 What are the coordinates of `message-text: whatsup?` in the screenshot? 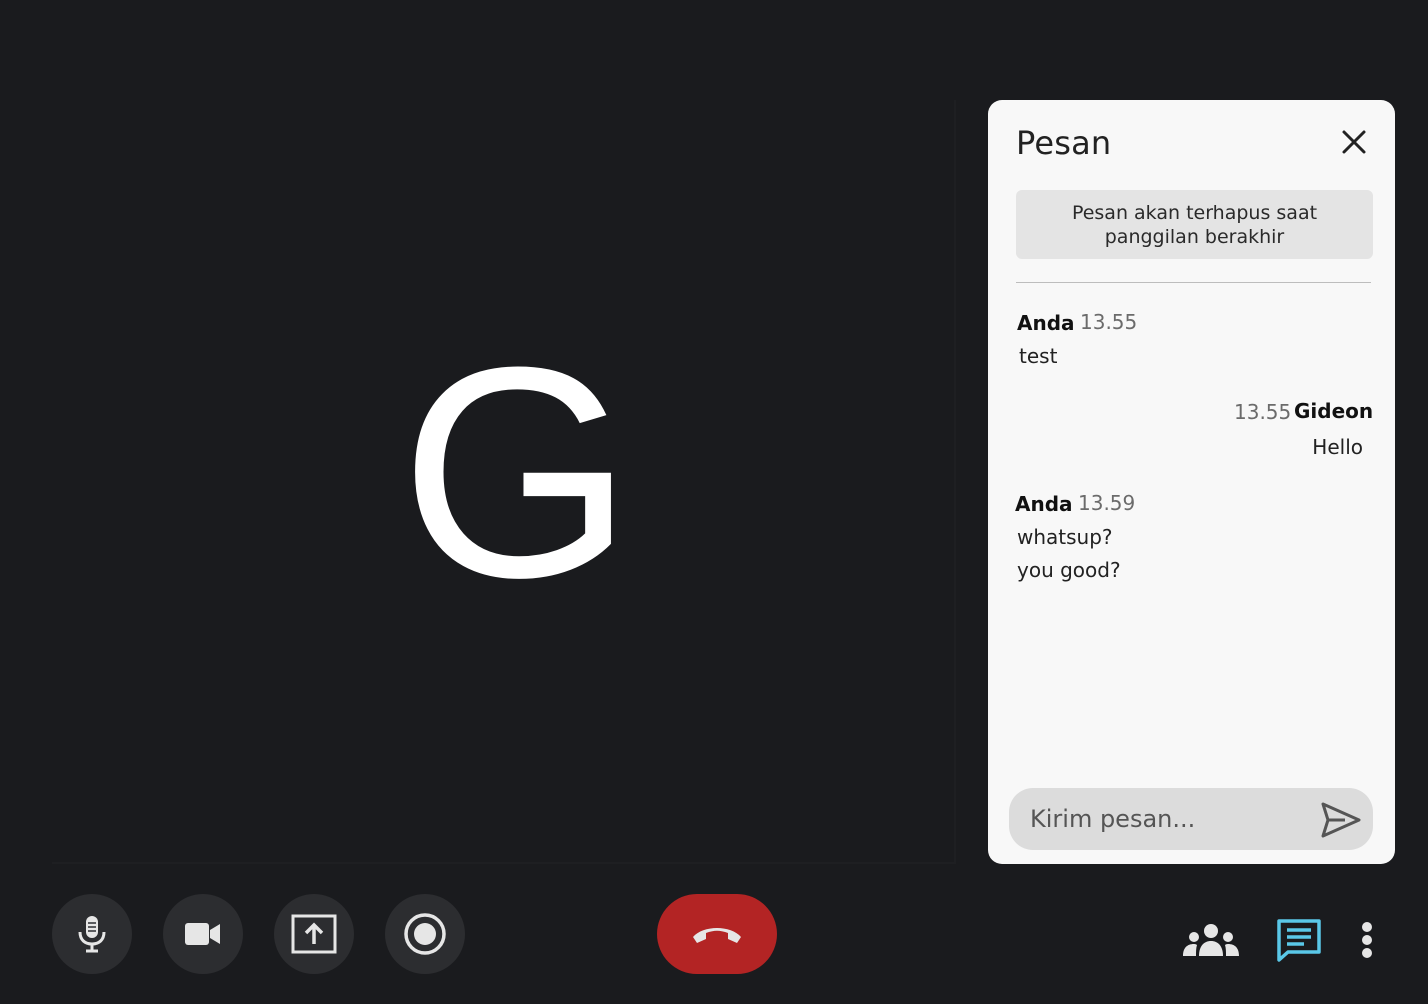 It's located at (1065, 537).